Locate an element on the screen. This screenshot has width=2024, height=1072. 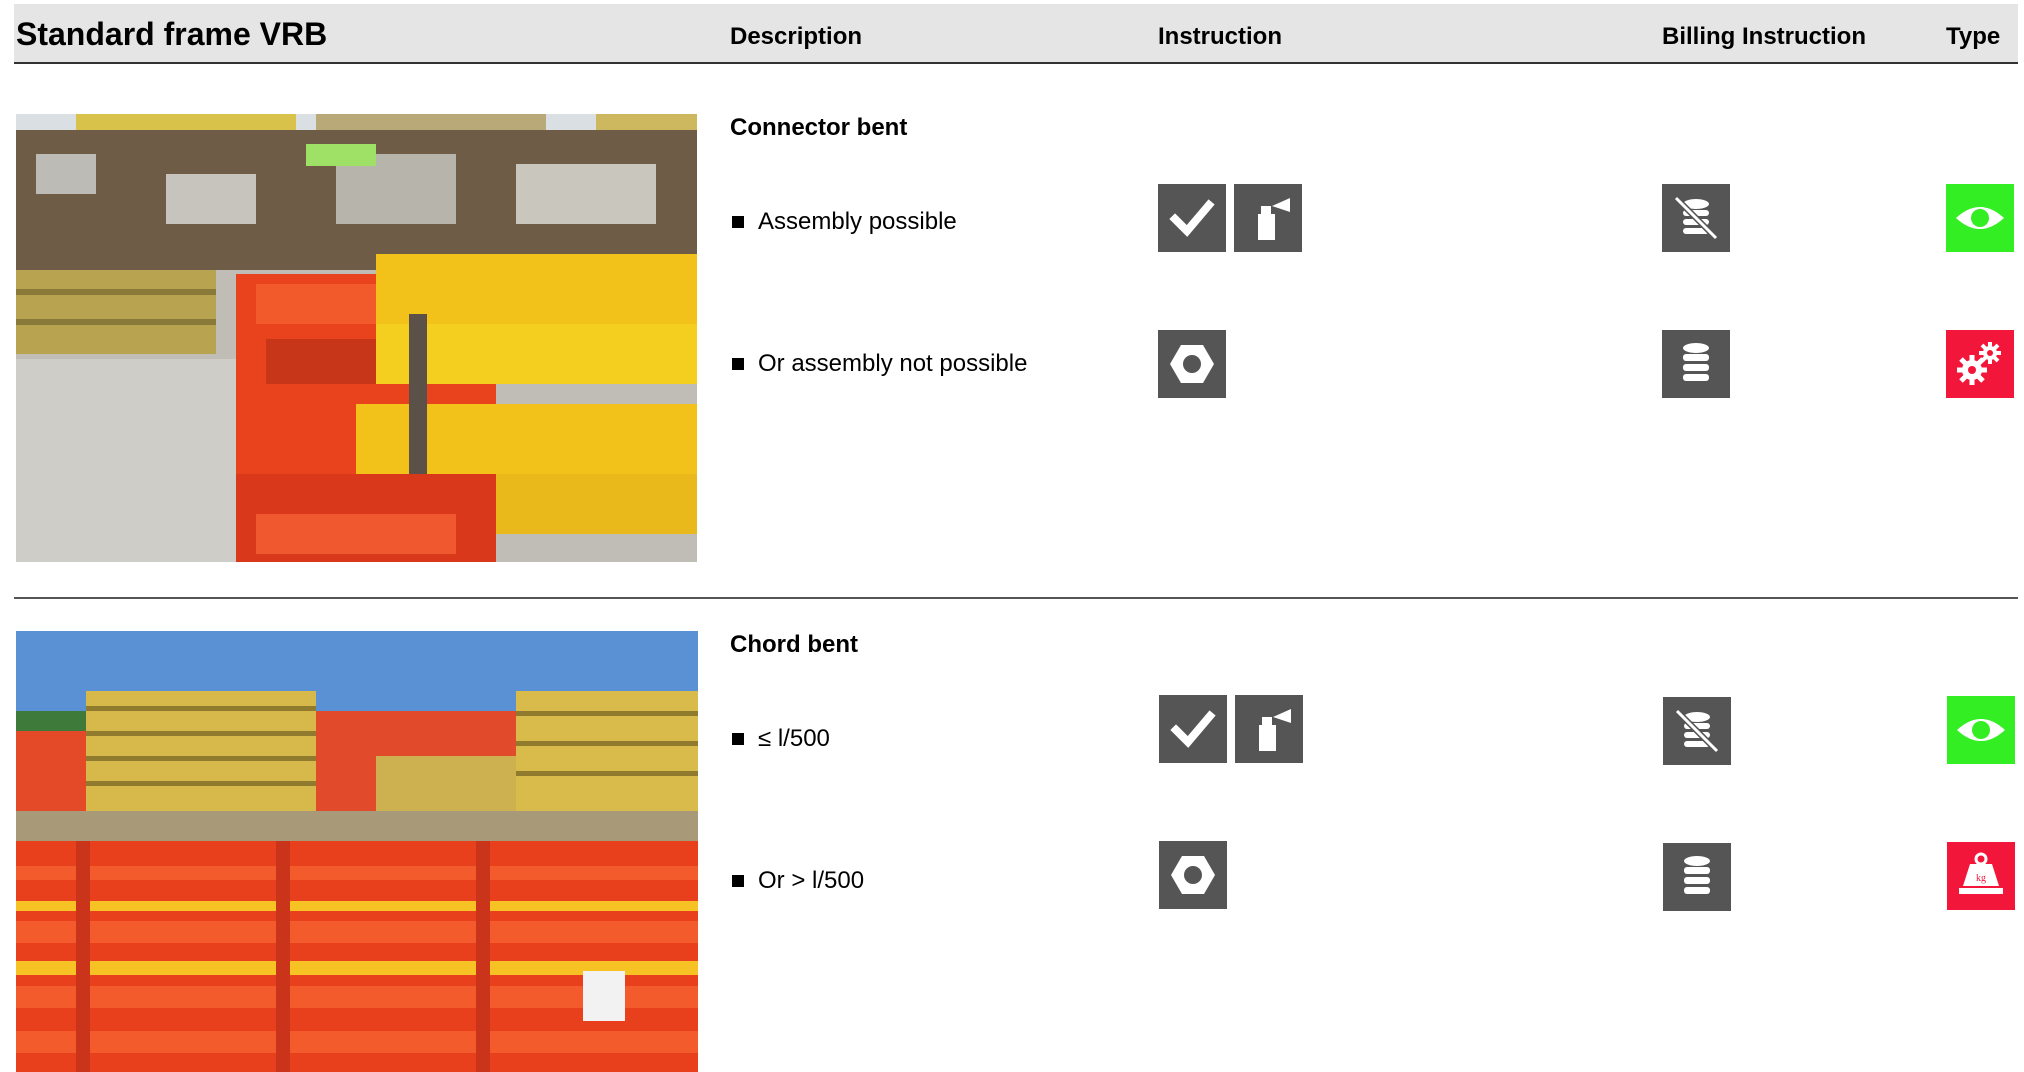
list-item: Or > l/500 is located at coordinates (797, 881).